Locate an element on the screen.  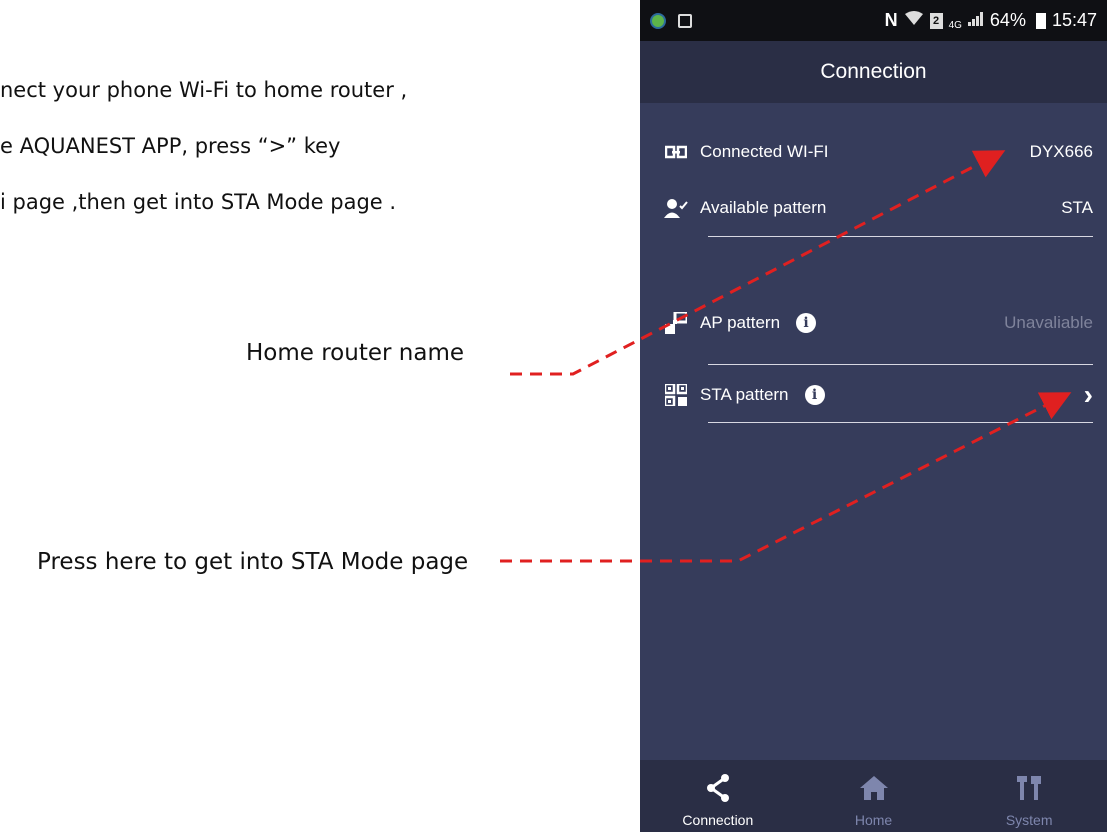
qr-icon is located at coordinates (676, 395).